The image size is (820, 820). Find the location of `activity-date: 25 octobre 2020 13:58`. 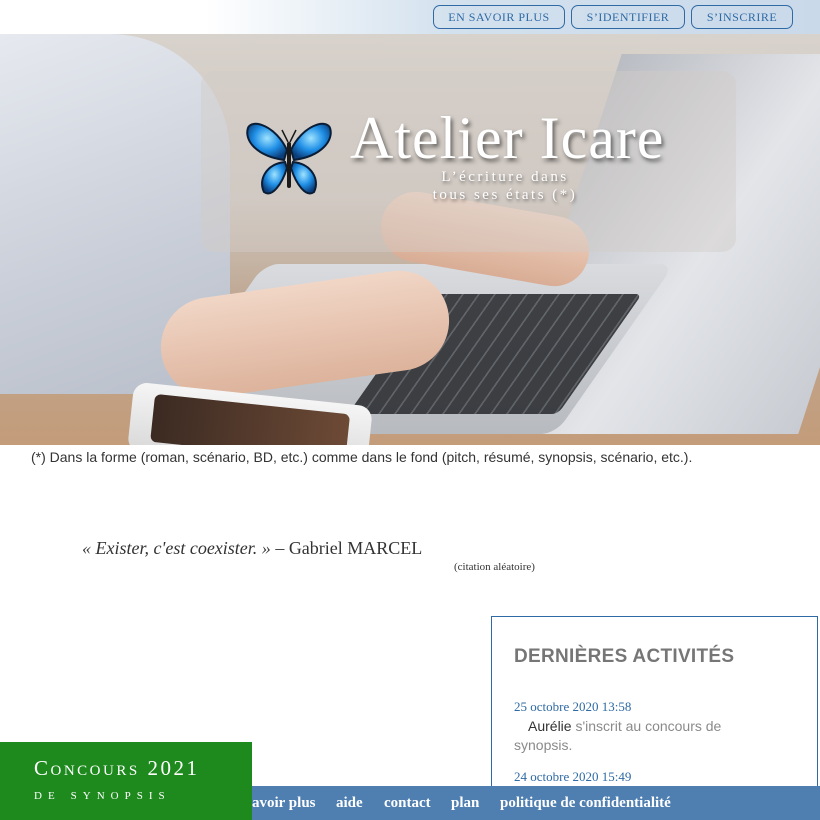

activity-date: 25 octobre 2020 13:58 is located at coordinates (573, 706).